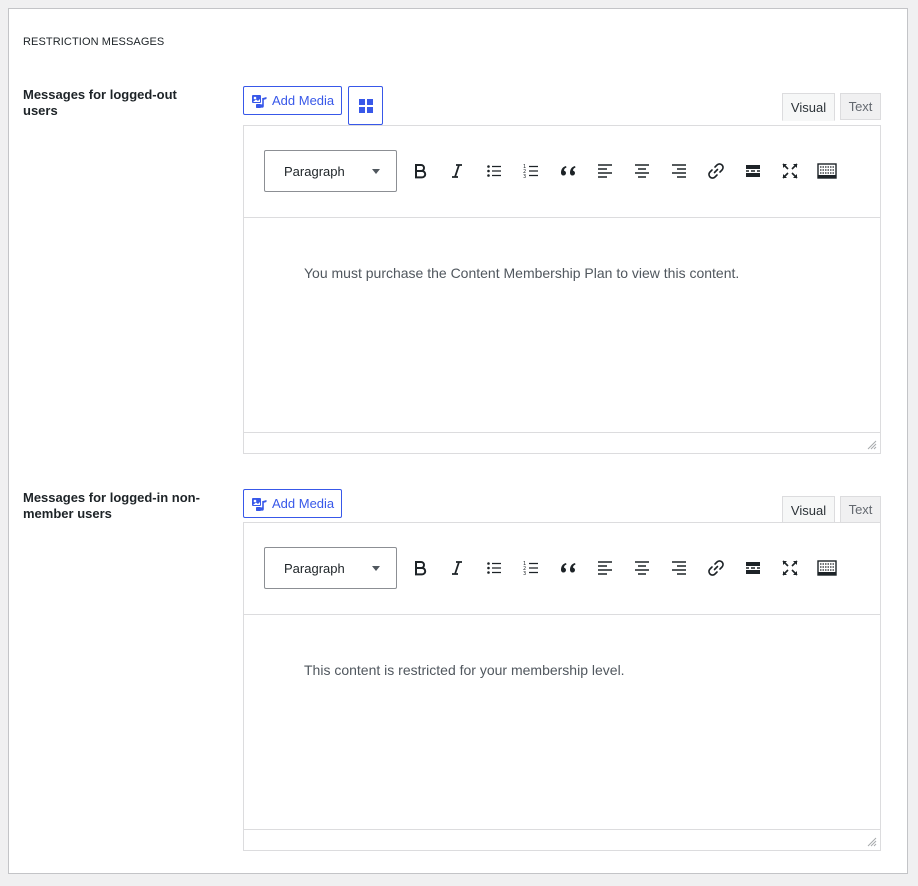  Describe the element at coordinates (111, 505) in the screenshot. I see `field-label-logged-in-non-member: Messages for logged-in non-member users` at that location.